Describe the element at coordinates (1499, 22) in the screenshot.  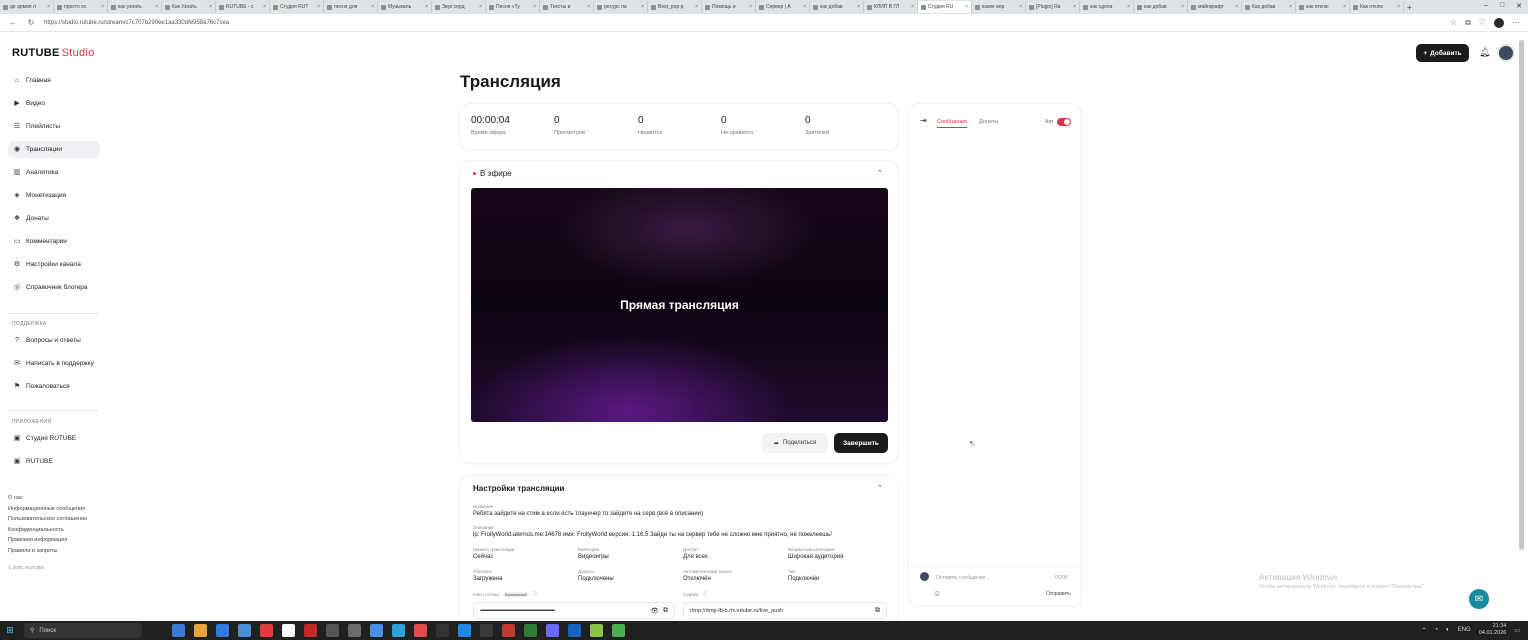
I see `browser-profile-avatar` at that location.